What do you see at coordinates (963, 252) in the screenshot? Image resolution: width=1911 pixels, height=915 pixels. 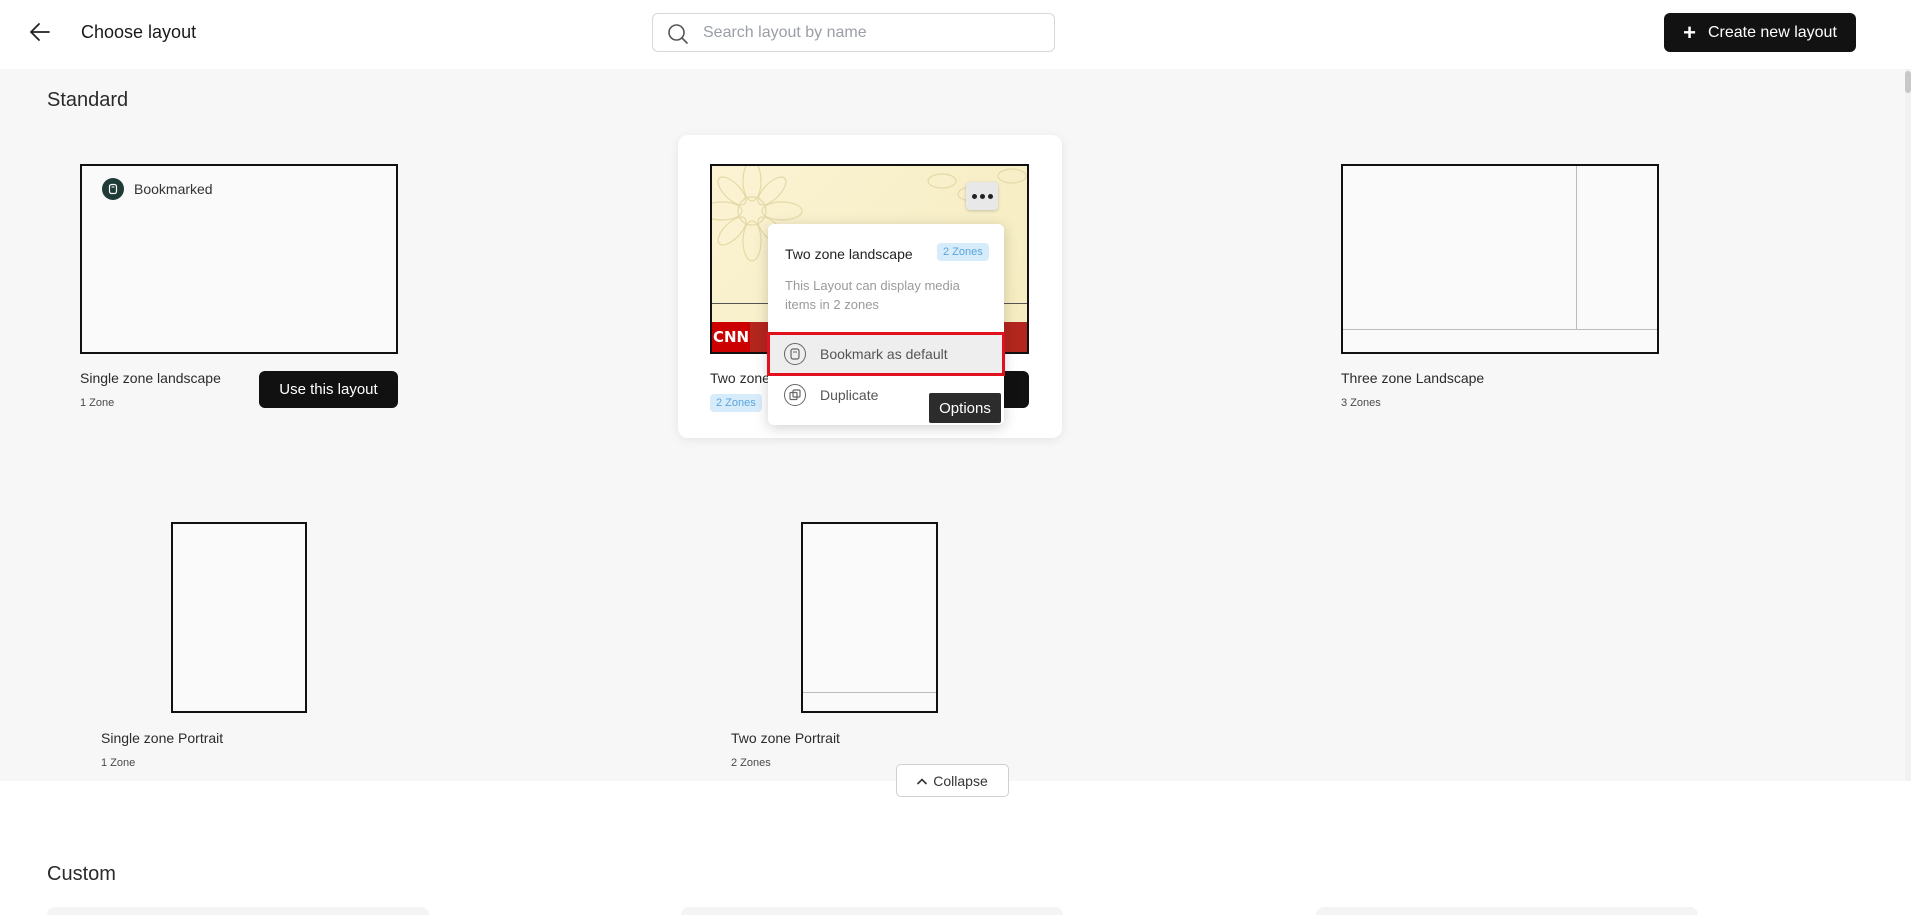 I see `menu-zones-badge: 2 Zones` at bounding box center [963, 252].